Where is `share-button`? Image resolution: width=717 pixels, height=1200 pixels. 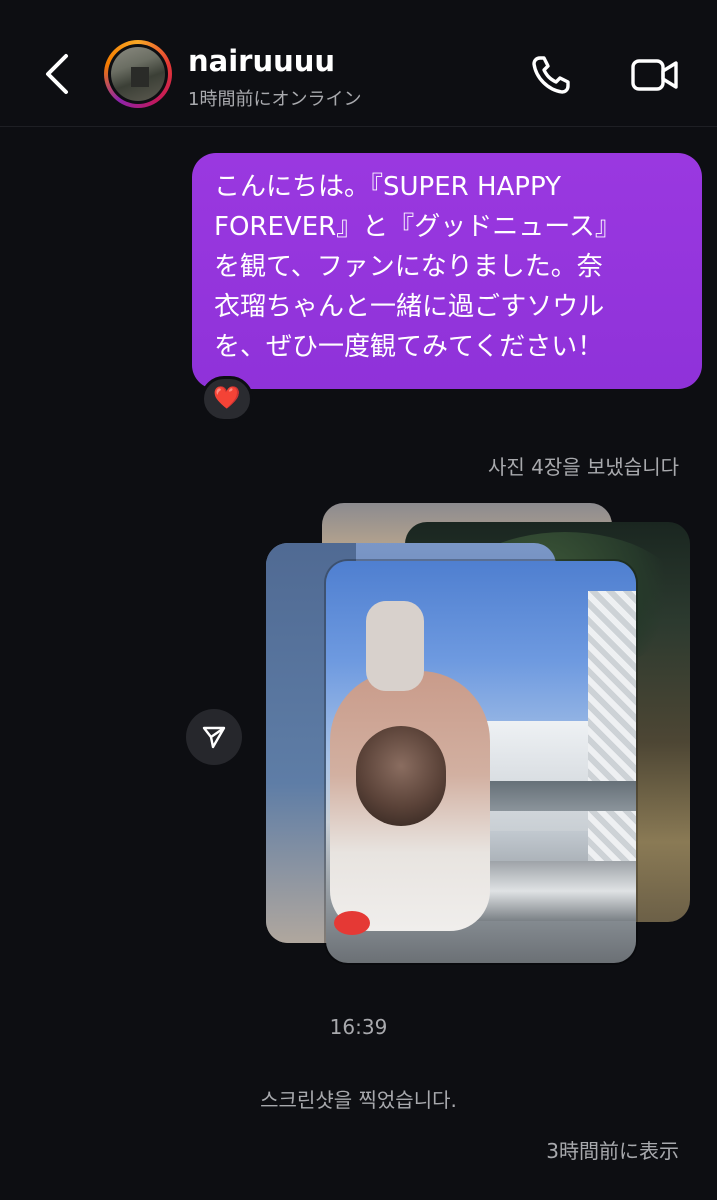
share-button is located at coordinates (214, 737).